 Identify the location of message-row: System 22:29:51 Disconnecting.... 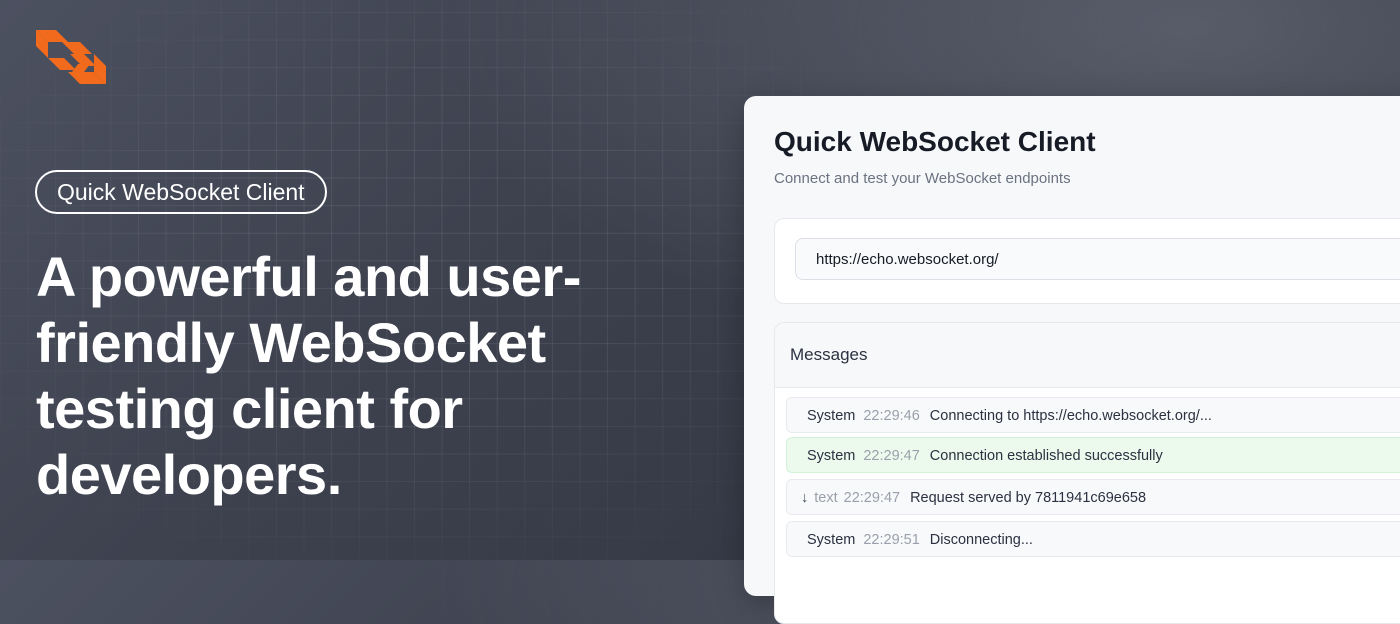
(1093, 539).